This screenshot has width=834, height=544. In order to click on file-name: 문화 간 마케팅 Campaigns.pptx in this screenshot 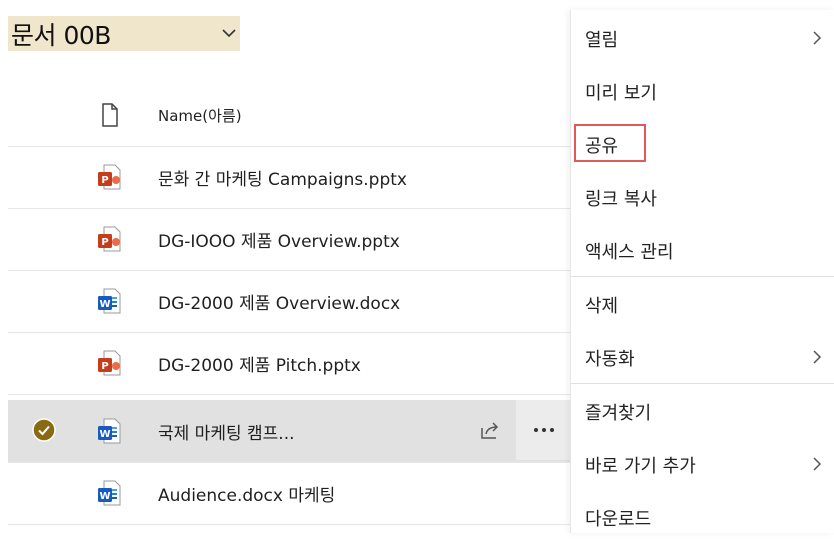, I will do `click(282, 177)`.